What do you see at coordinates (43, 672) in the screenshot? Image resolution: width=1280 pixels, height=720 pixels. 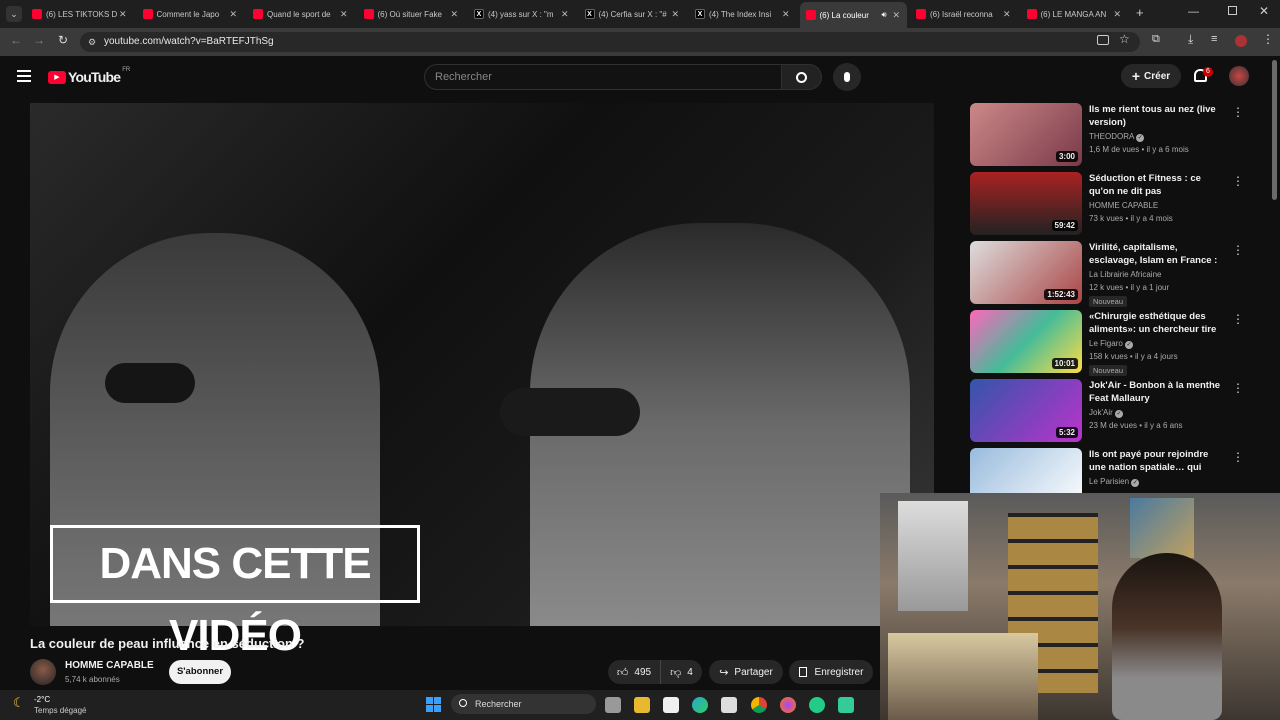 I see `channel-avatar` at bounding box center [43, 672].